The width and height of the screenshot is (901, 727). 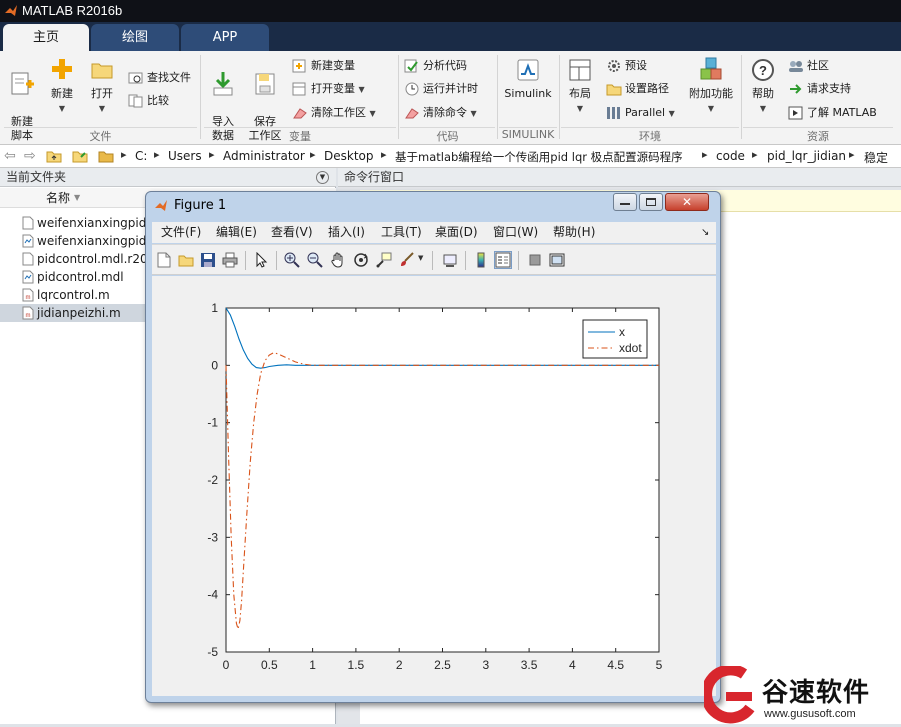 What do you see at coordinates (411, 66) in the screenshot?
I see `analyze-code-icon` at bounding box center [411, 66].